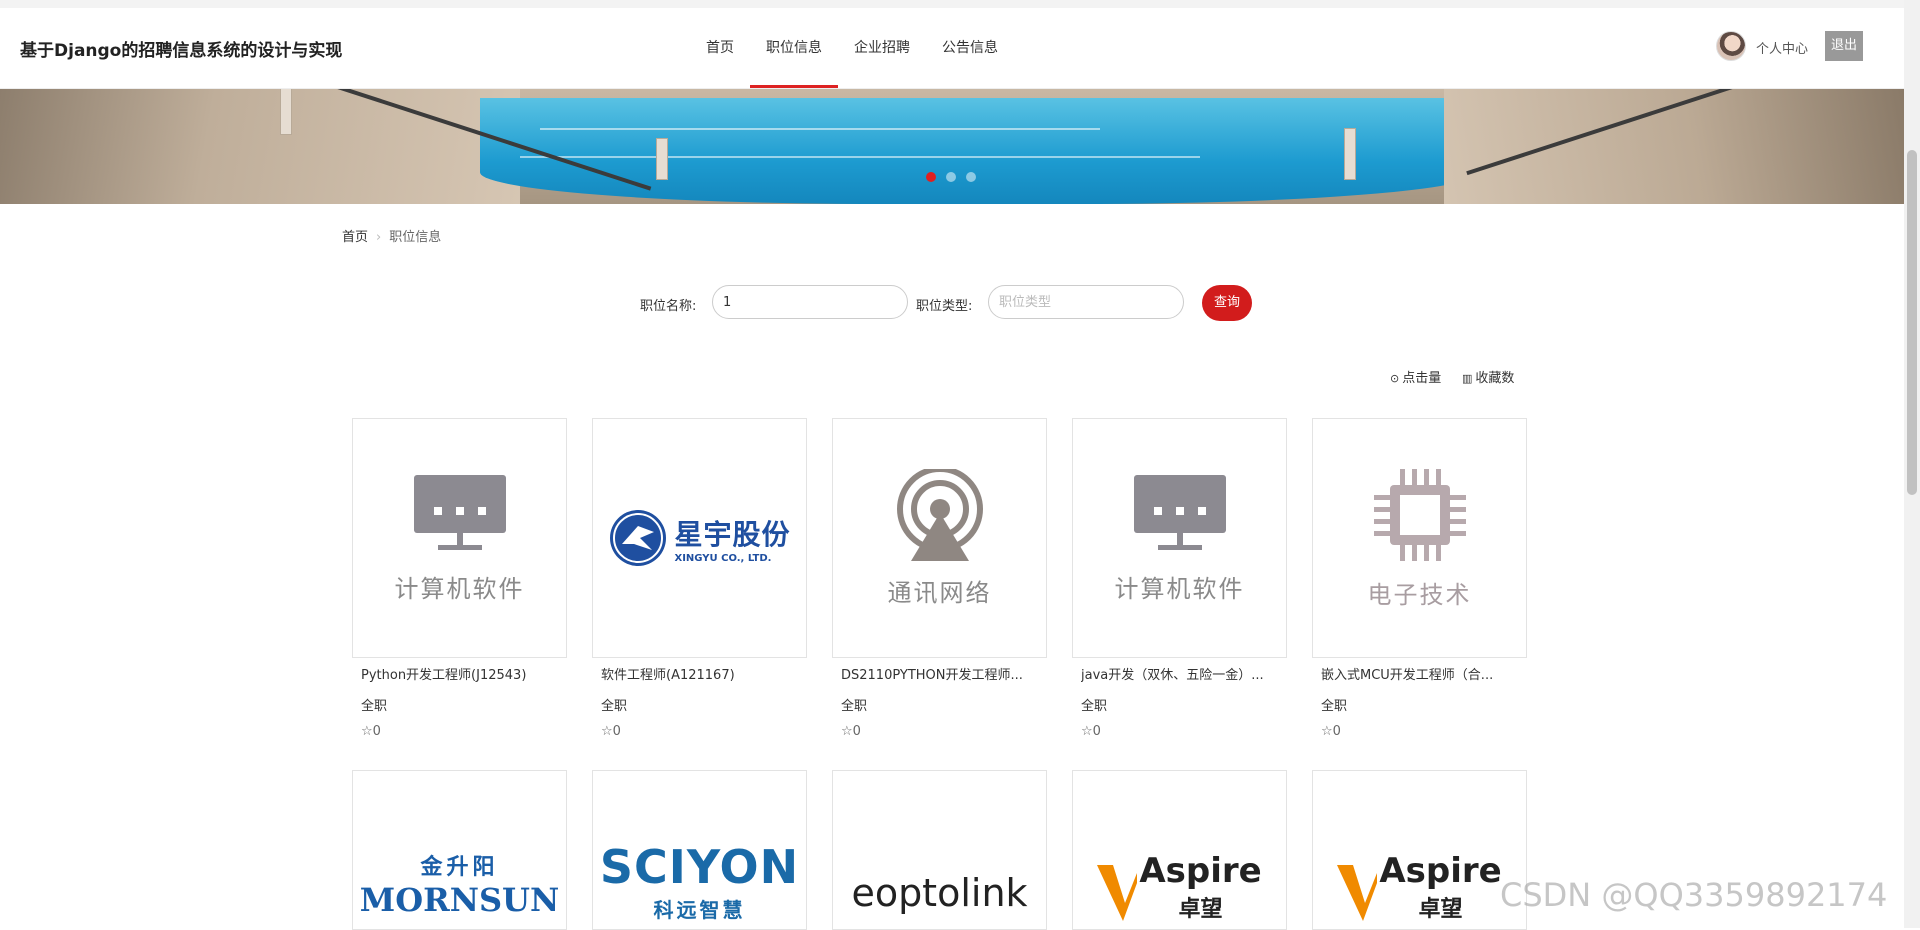 The image size is (1920, 930). Describe the element at coordinates (810, 302) in the screenshot. I see `job-name-input: 1` at that location.